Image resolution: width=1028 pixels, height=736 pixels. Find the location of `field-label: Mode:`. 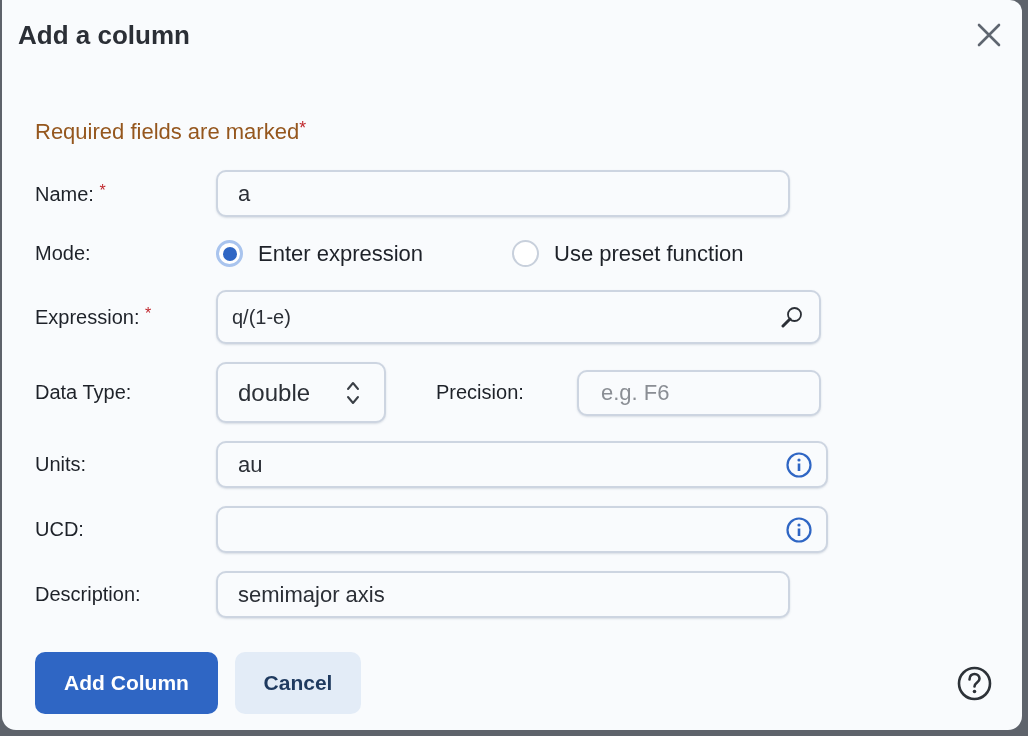

field-label: Mode: is located at coordinates (63, 254).